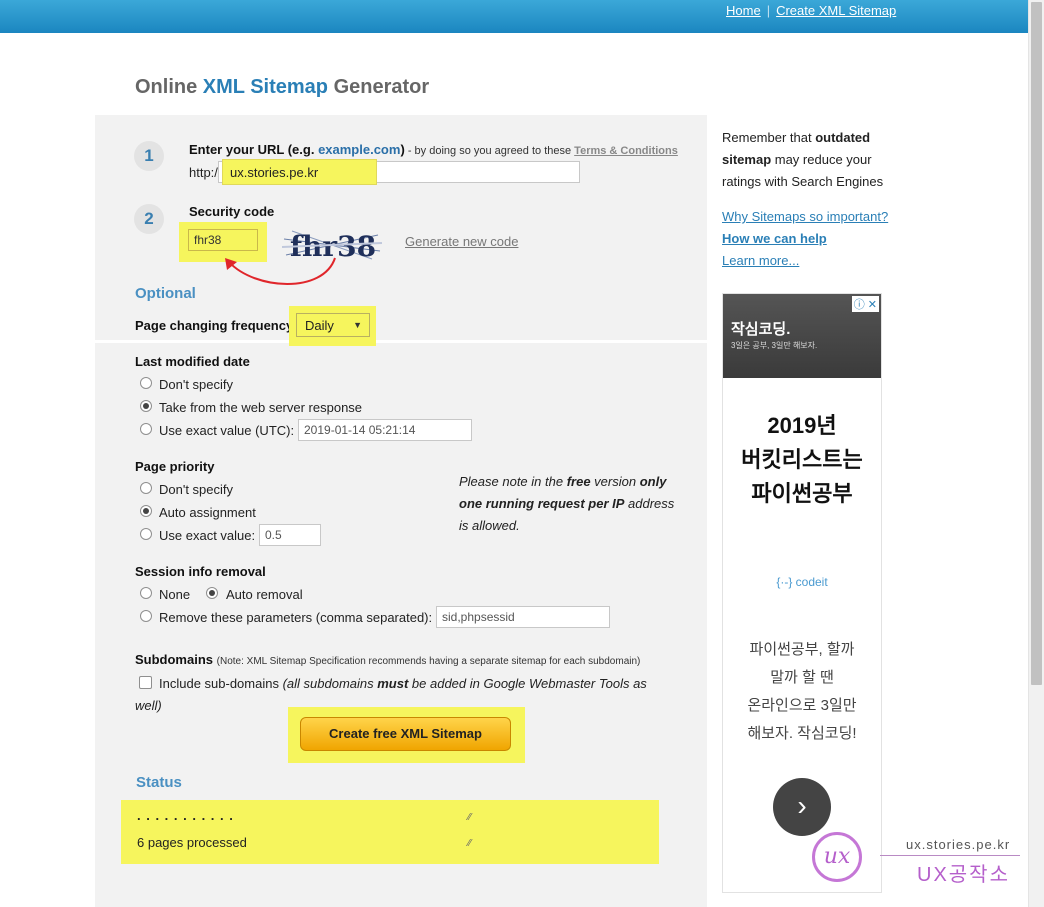 The image size is (1044, 907). Describe the element at coordinates (227, 430) in the screenshot. I see `lastmod-label-exact: Use exact value (UTC):` at that location.